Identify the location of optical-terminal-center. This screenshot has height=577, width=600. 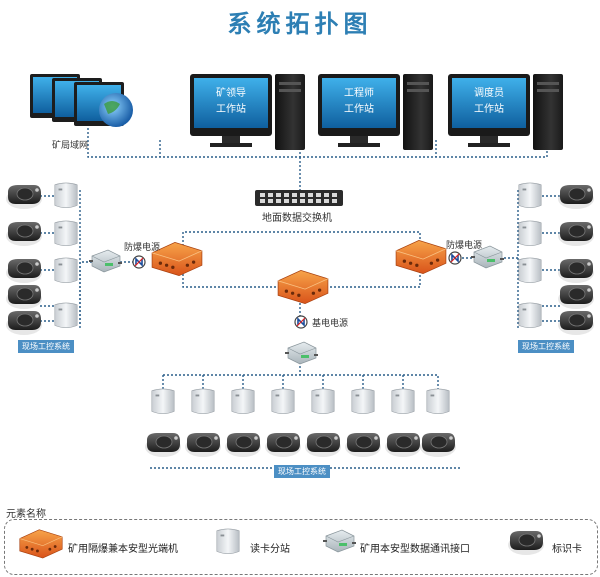
(303, 287).